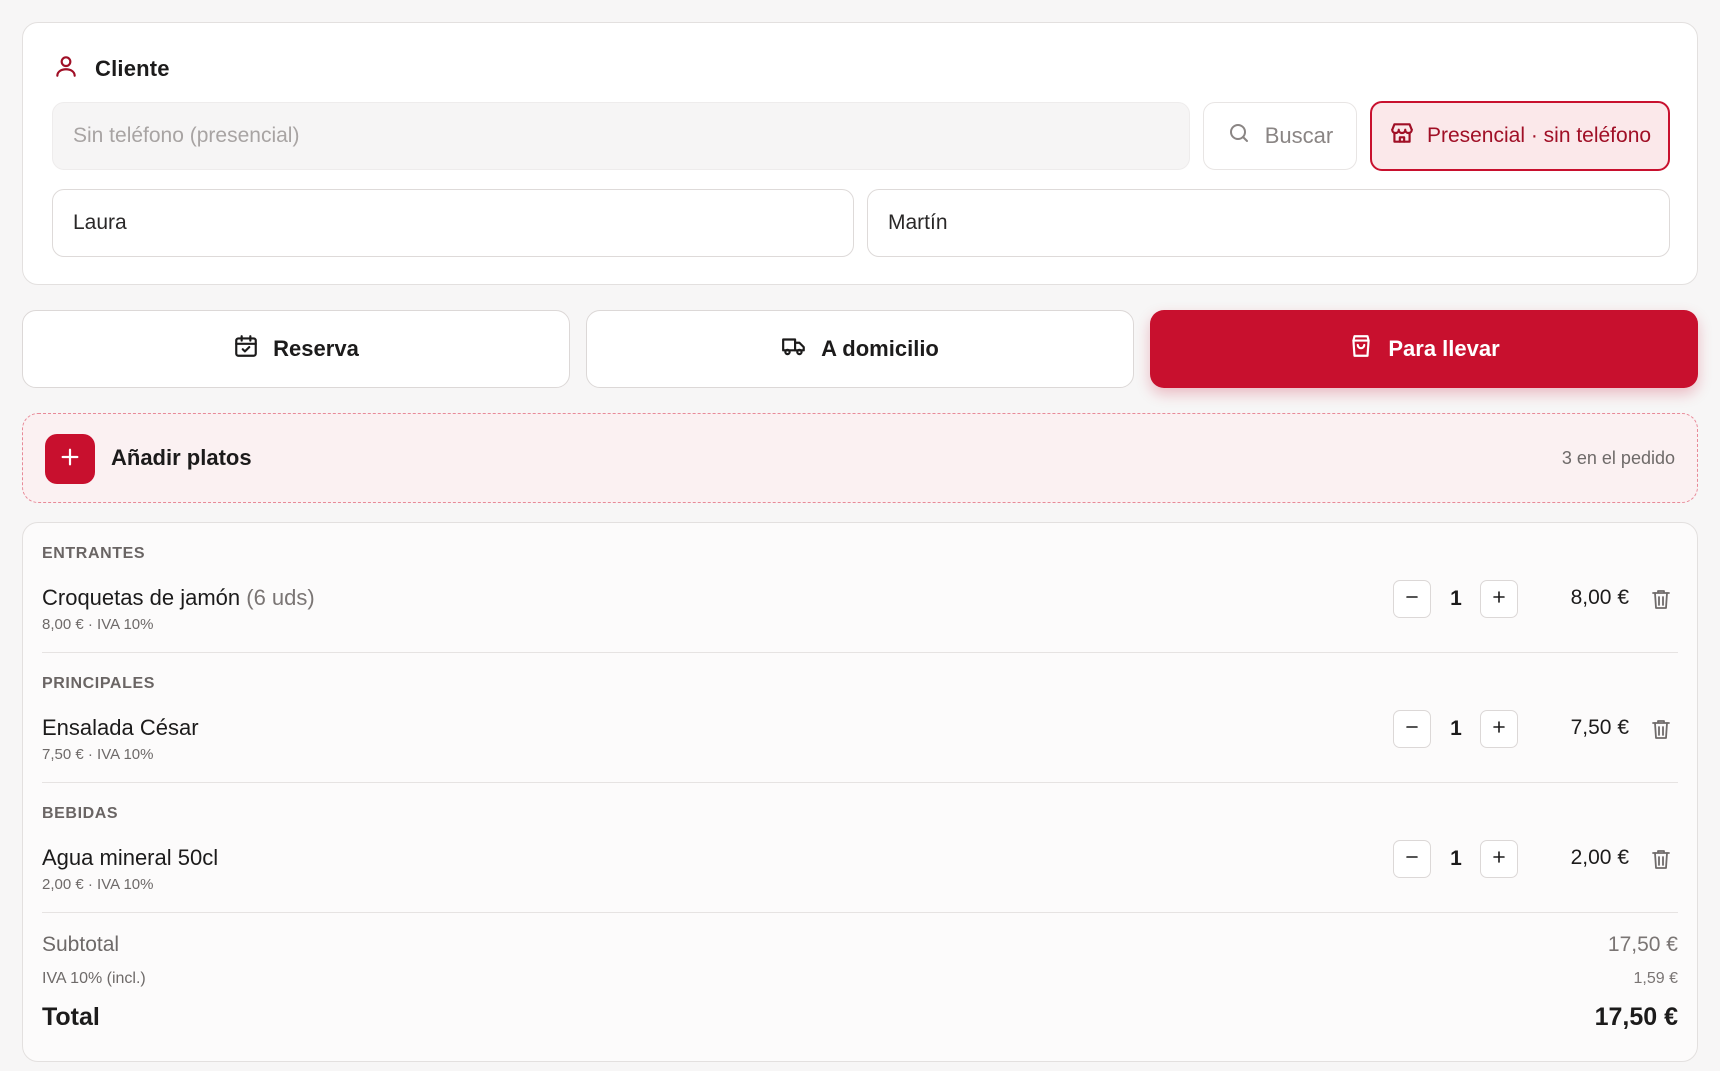 This screenshot has height=1071, width=1720. Describe the element at coordinates (1402, 136) in the screenshot. I see `store-icon` at that location.